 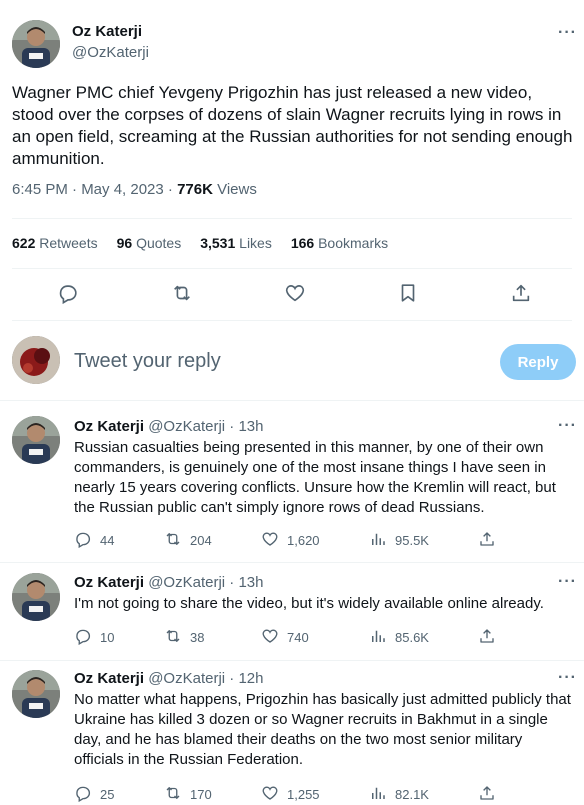 What do you see at coordinates (339, 243) in the screenshot?
I see `bookmarks-stat: 166 Bookmarks` at bounding box center [339, 243].